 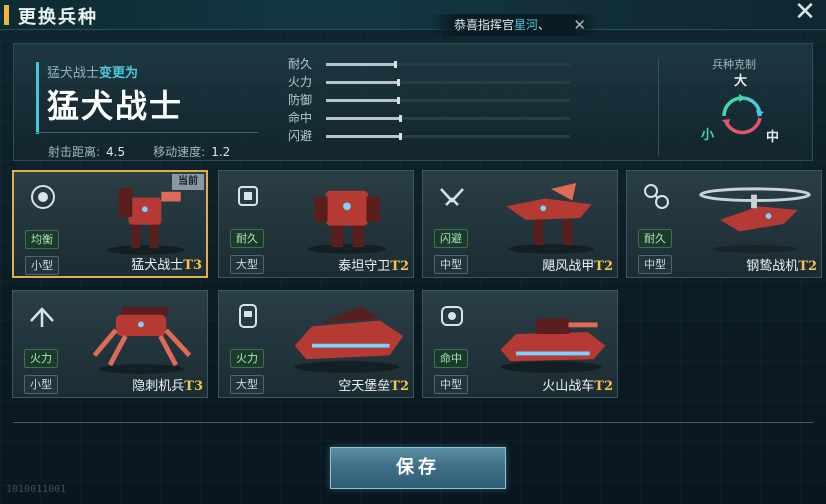 I want to click on unit-name: 空天堡垒, so click(x=364, y=386).